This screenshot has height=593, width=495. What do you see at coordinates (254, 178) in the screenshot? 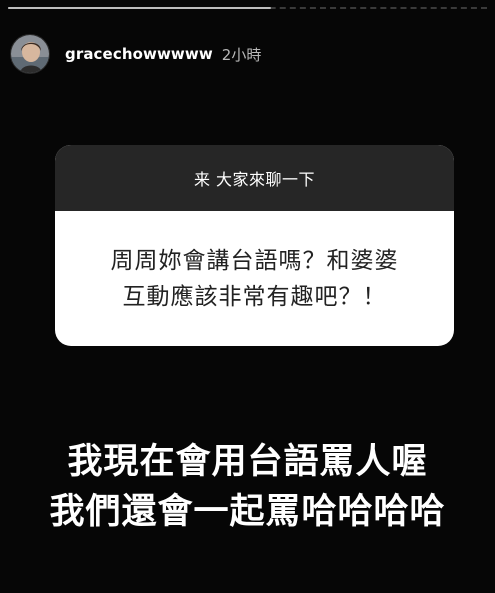
I see `question-prompt: 来 大家來聊一下` at bounding box center [254, 178].